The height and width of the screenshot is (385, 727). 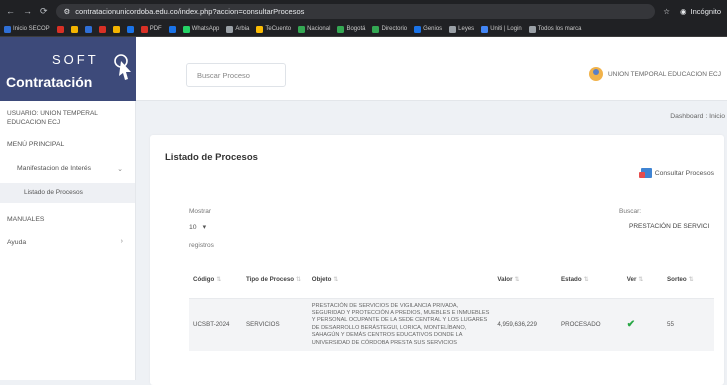 What do you see at coordinates (554, 29) in the screenshot?
I see `bookmark-item: Todos los marca` at bounding box center [554, 29].